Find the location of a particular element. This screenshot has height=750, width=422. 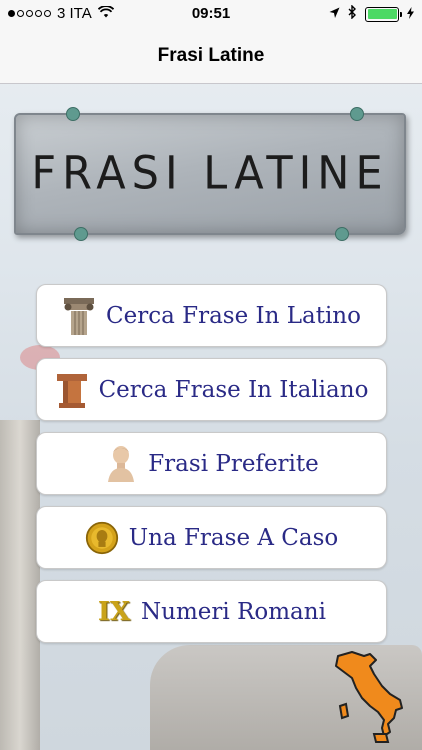

page-title: Frasi Latine is located at coordinates (211, 55).